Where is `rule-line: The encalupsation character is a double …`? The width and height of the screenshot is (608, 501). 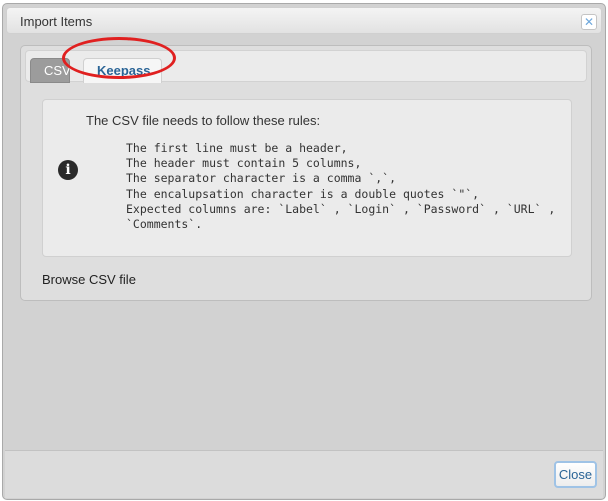 rule-line: The encalupsation character is a double … is located at coordinates (303, 193).